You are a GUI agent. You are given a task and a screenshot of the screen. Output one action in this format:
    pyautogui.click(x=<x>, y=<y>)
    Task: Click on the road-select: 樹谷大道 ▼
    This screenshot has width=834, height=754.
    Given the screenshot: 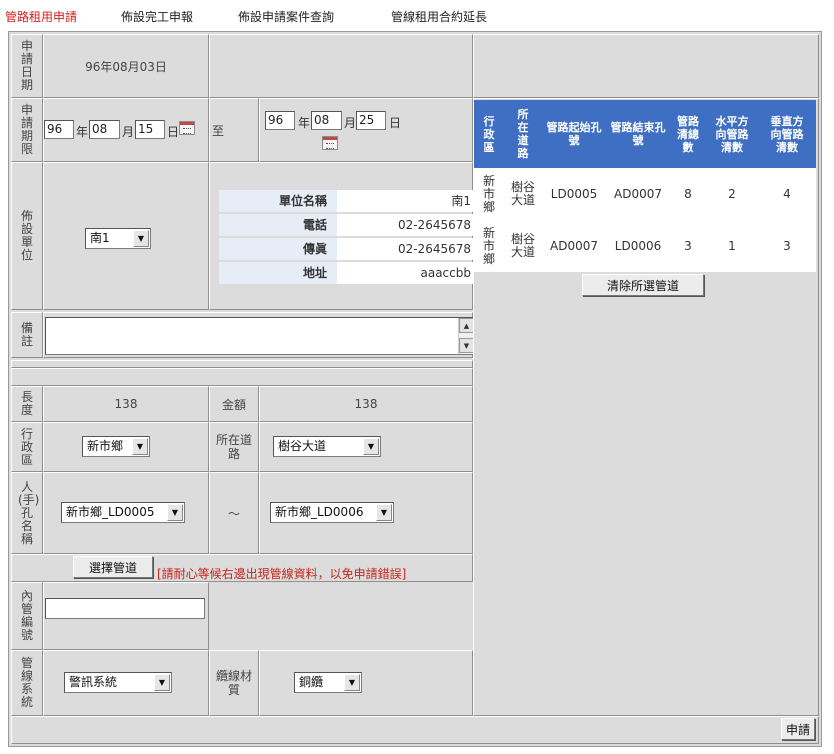 What is the action you would take?
    pyautogui.click(x=327, y=446)
    